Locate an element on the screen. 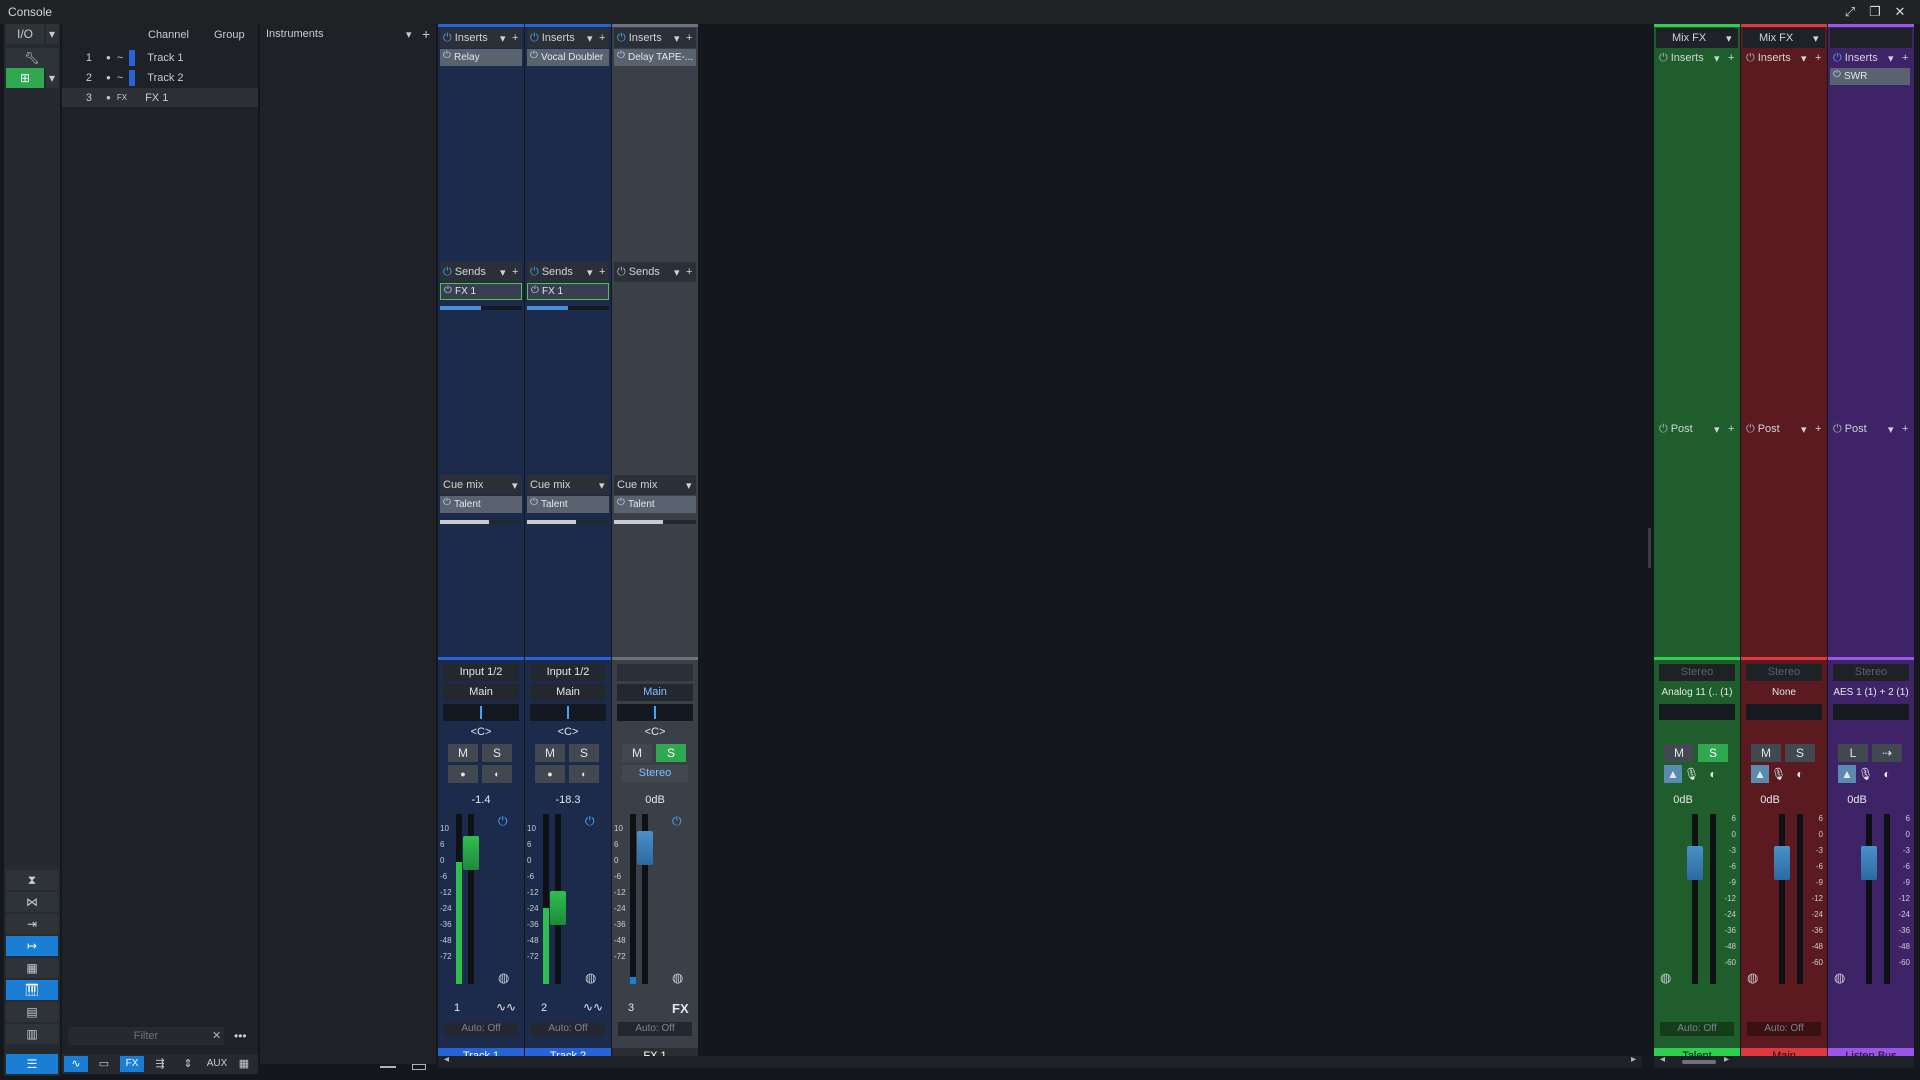 The height and width of the screenshot is (1080, 1920). collapse-icon: ⧗ is located at coordinates (32, 880).